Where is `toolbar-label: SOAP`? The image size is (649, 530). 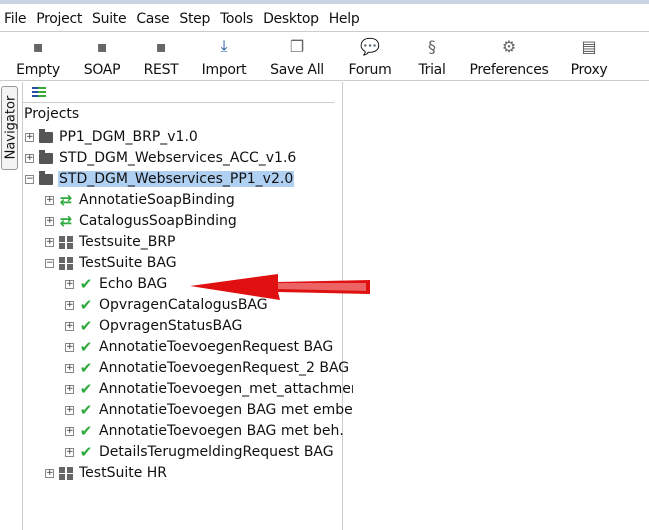
toolbar-label: SOAP is located at coordinates (102, 70).